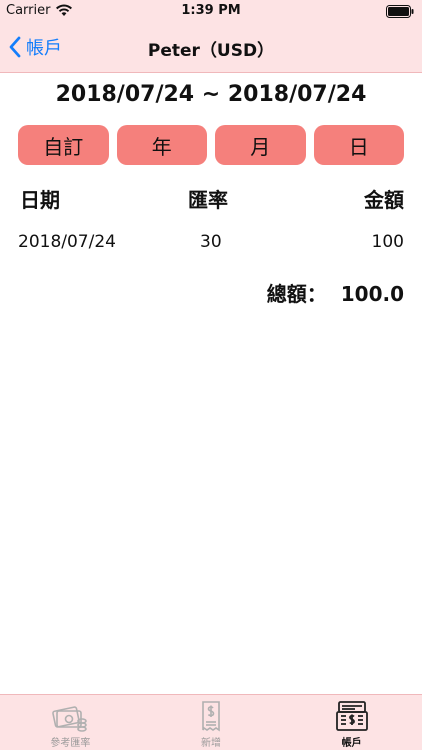 This screenshot has width=422, height=750. I want to click on column-header-rate: 匯率, so click(208, 200).